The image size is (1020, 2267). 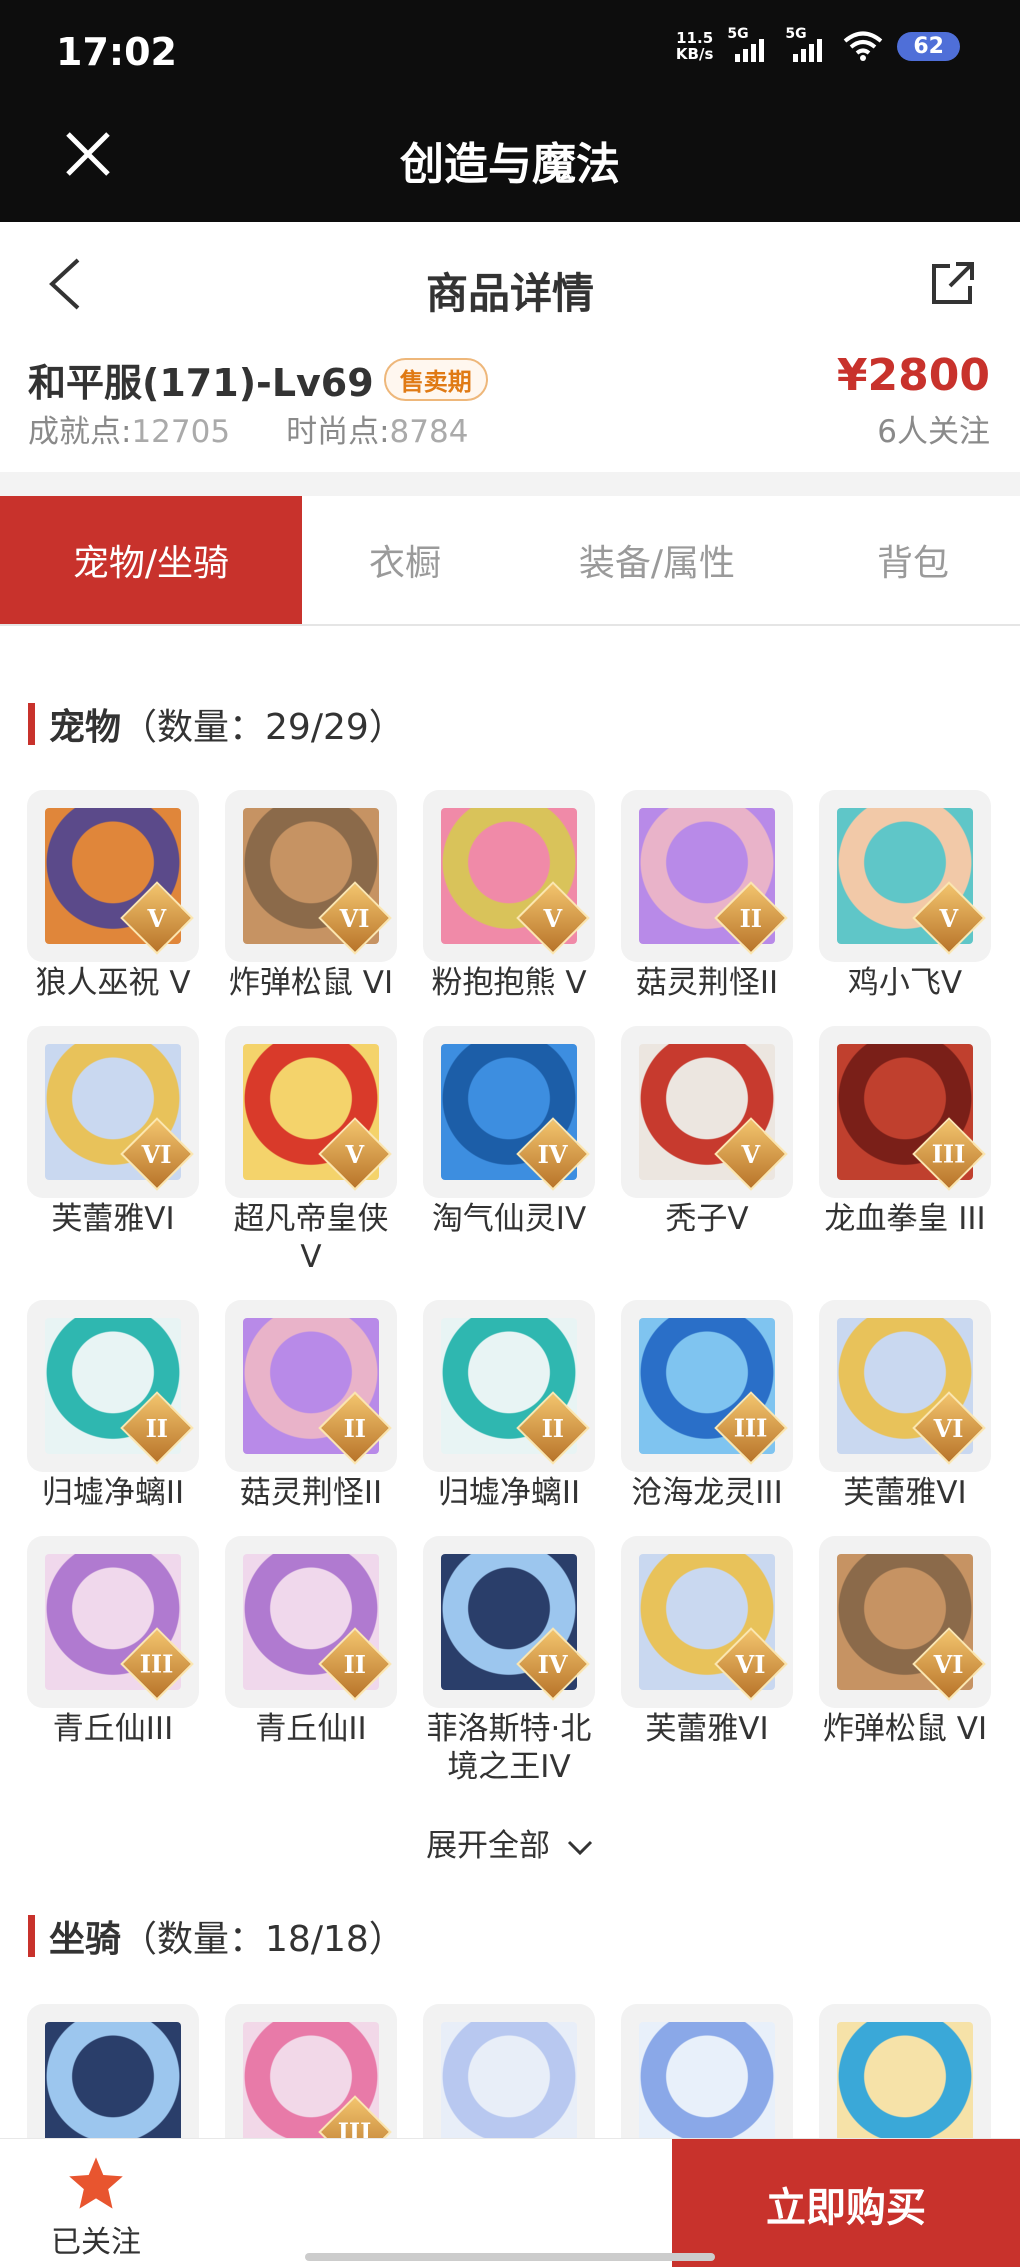 I want to click on battery-icon: 62, so click(x=928, y=46).